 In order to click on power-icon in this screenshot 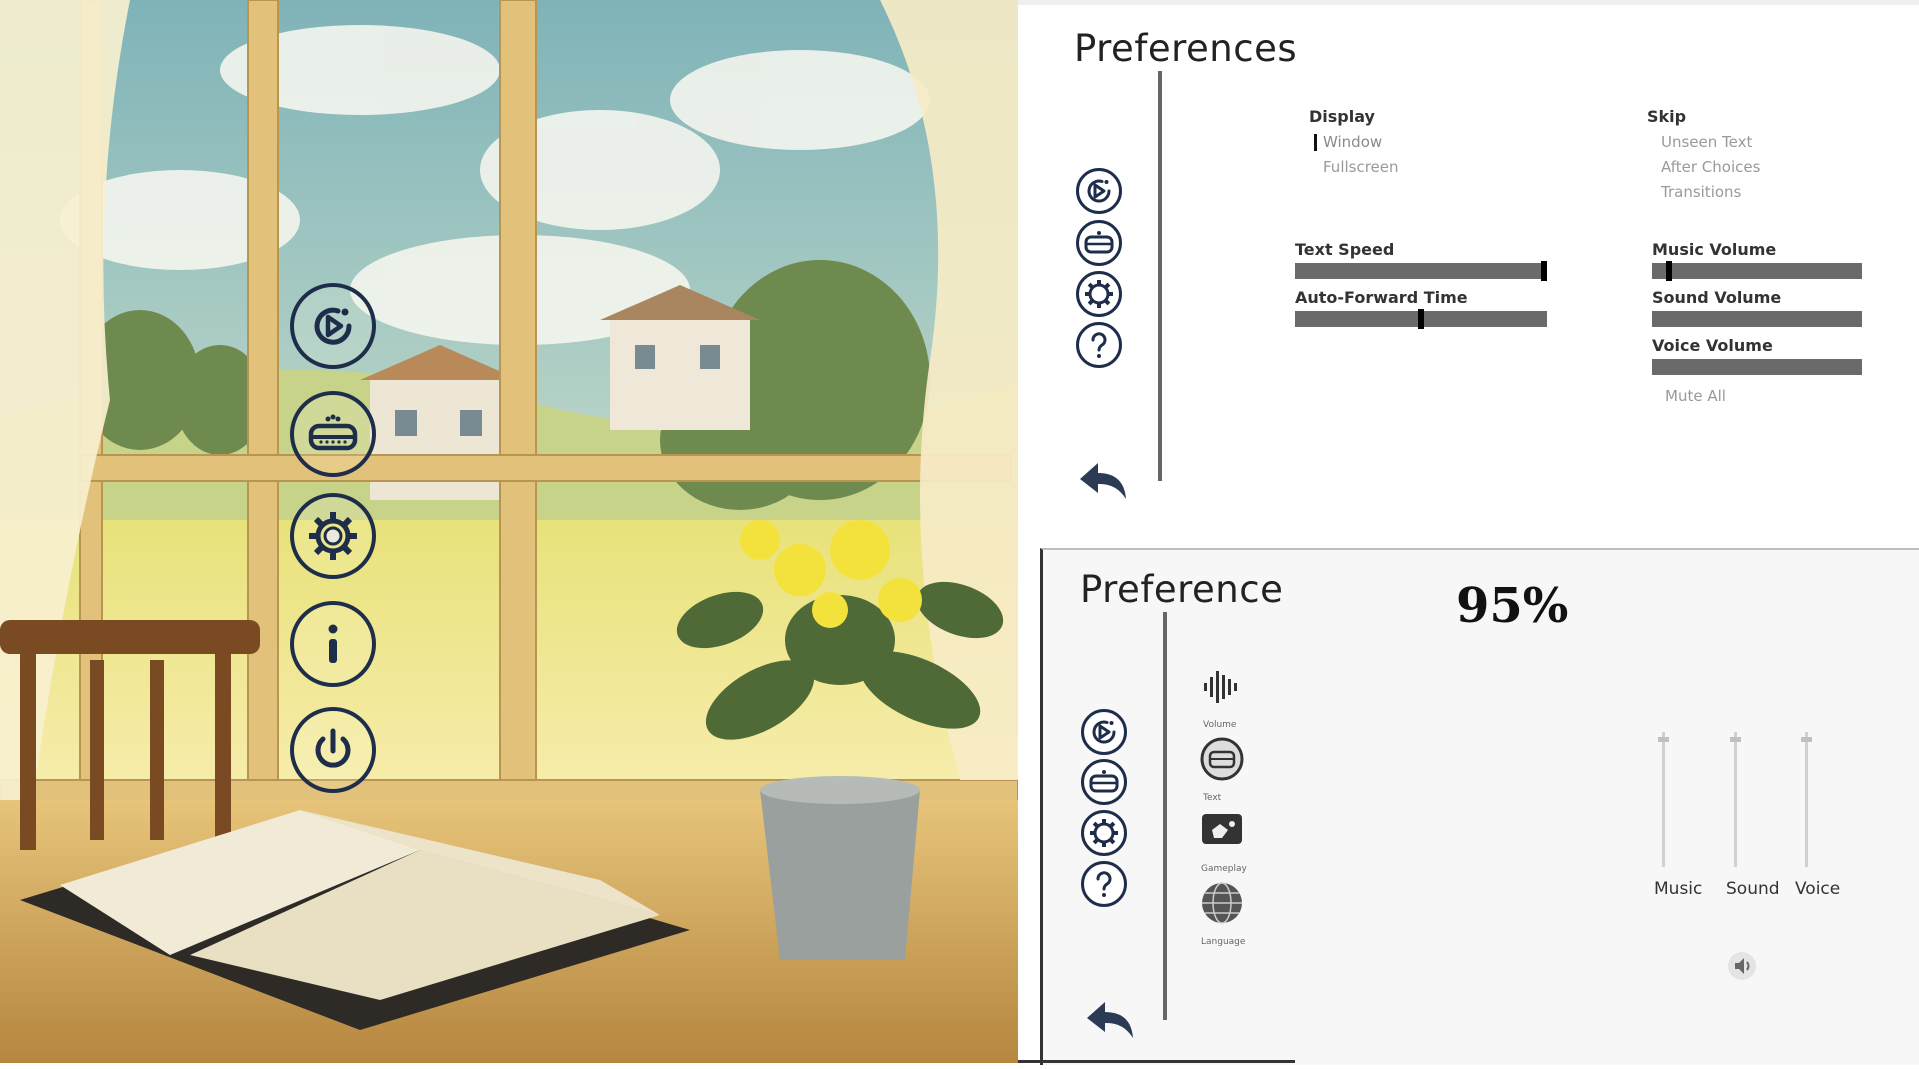, I will do `click(333, 748)`.